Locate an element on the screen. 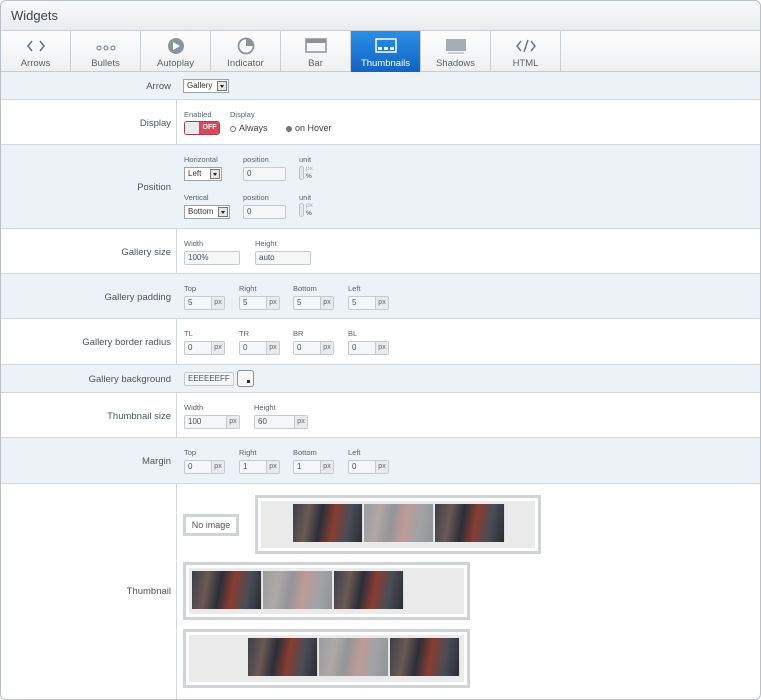 This screenshot has width=761, height=700. thumb-width-input: 100 px is located at coordinates (212, 422).